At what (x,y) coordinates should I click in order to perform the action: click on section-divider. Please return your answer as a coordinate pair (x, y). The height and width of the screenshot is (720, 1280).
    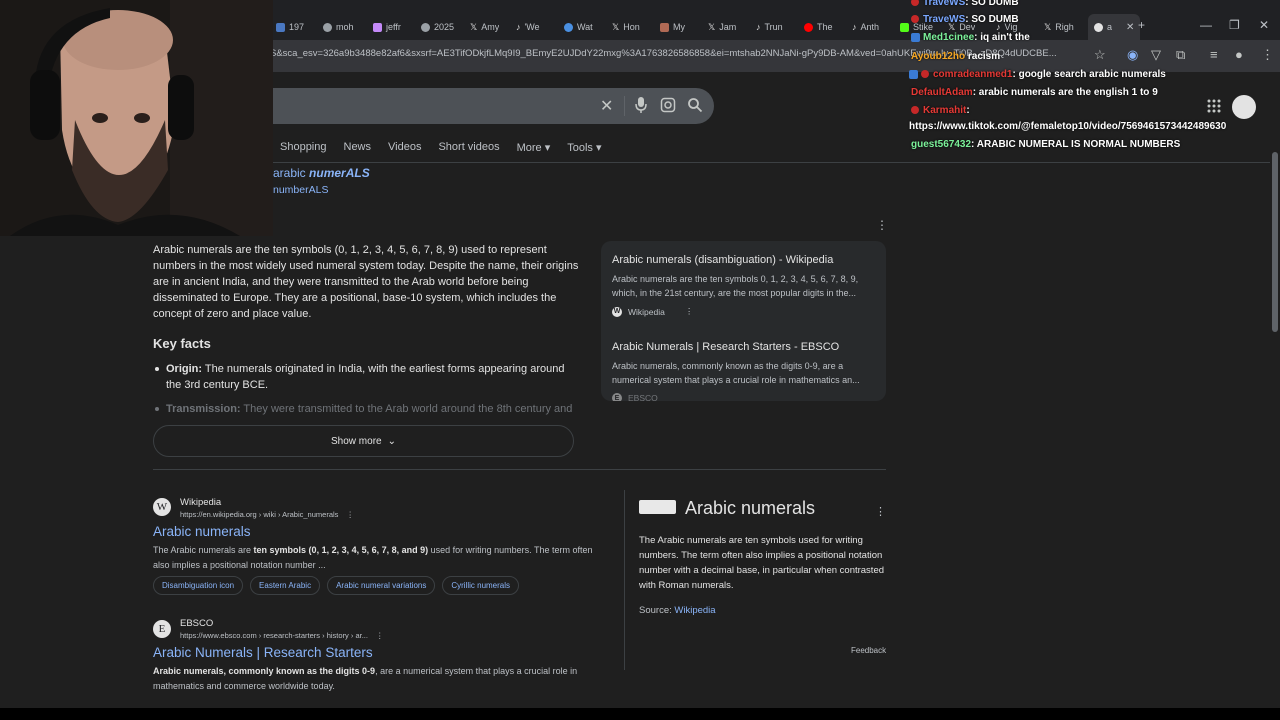
    Looking at the image, I should click on (519, 469).